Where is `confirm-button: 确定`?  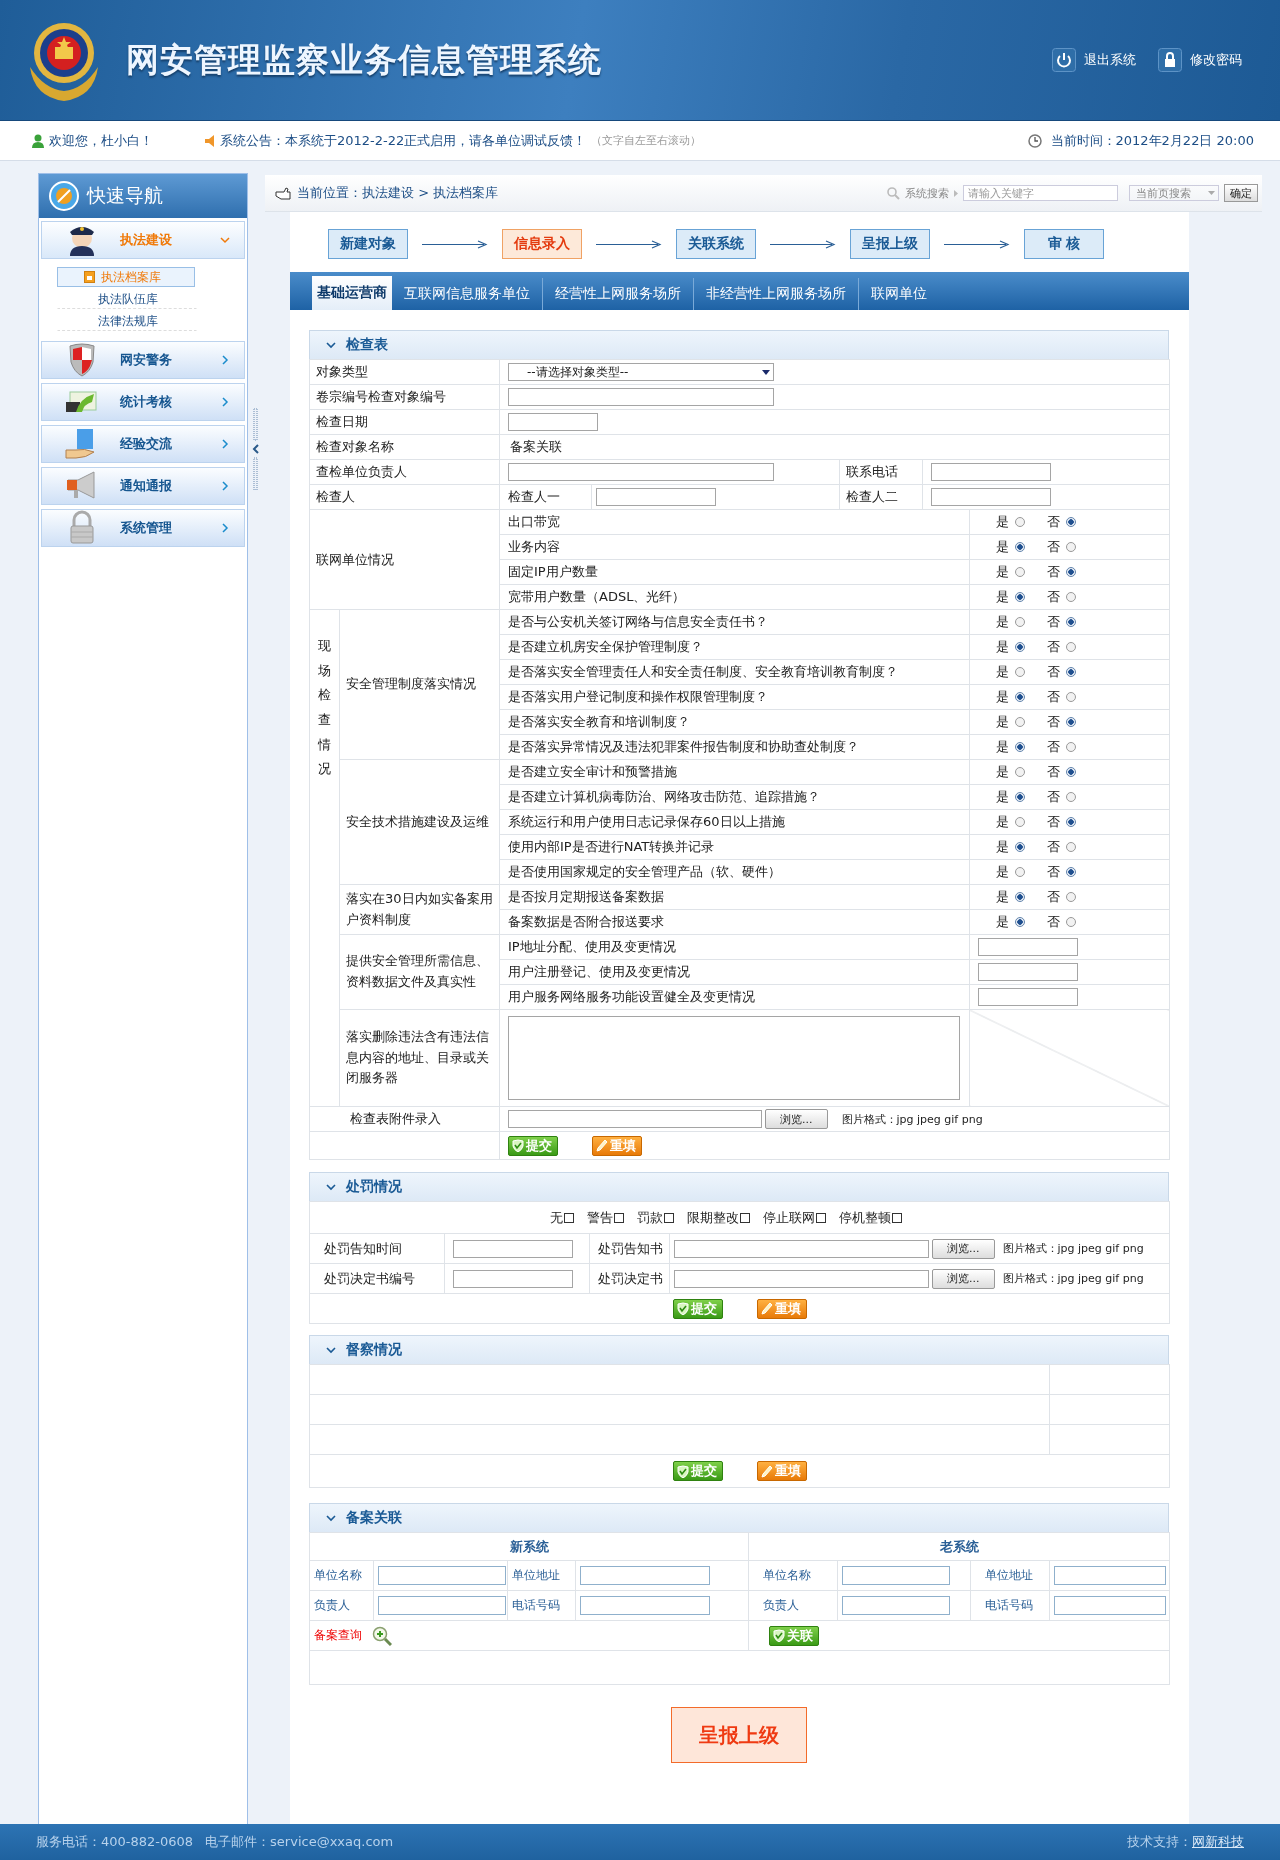
confirm-button: 确定 is located at coordinates (1241, 193).